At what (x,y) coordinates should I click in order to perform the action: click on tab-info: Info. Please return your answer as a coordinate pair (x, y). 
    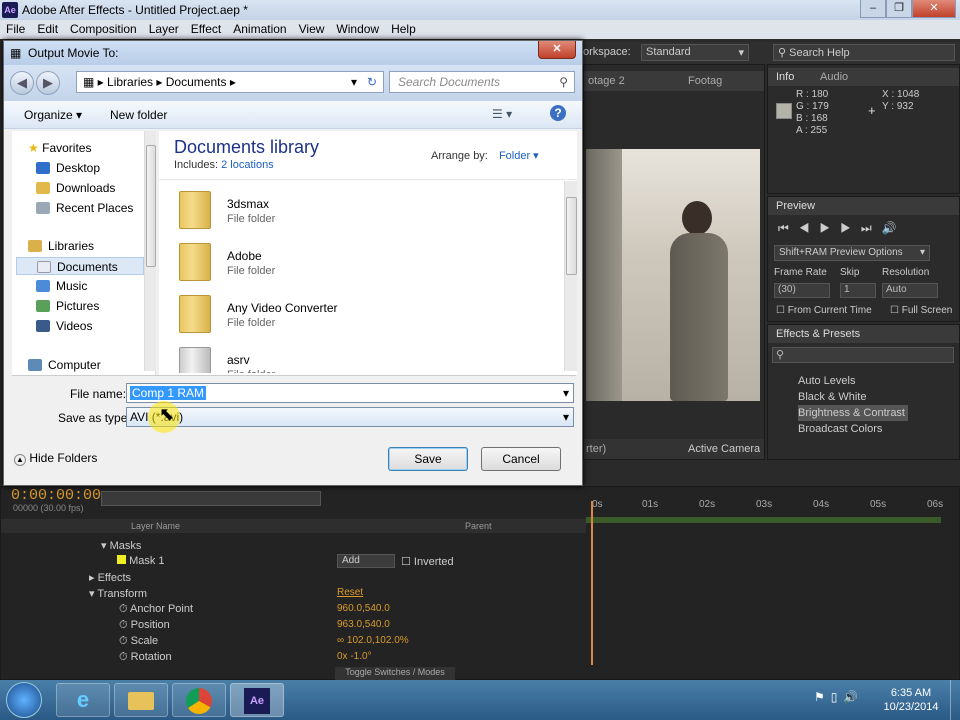
    Looking at the image, I should click on (785, 77).